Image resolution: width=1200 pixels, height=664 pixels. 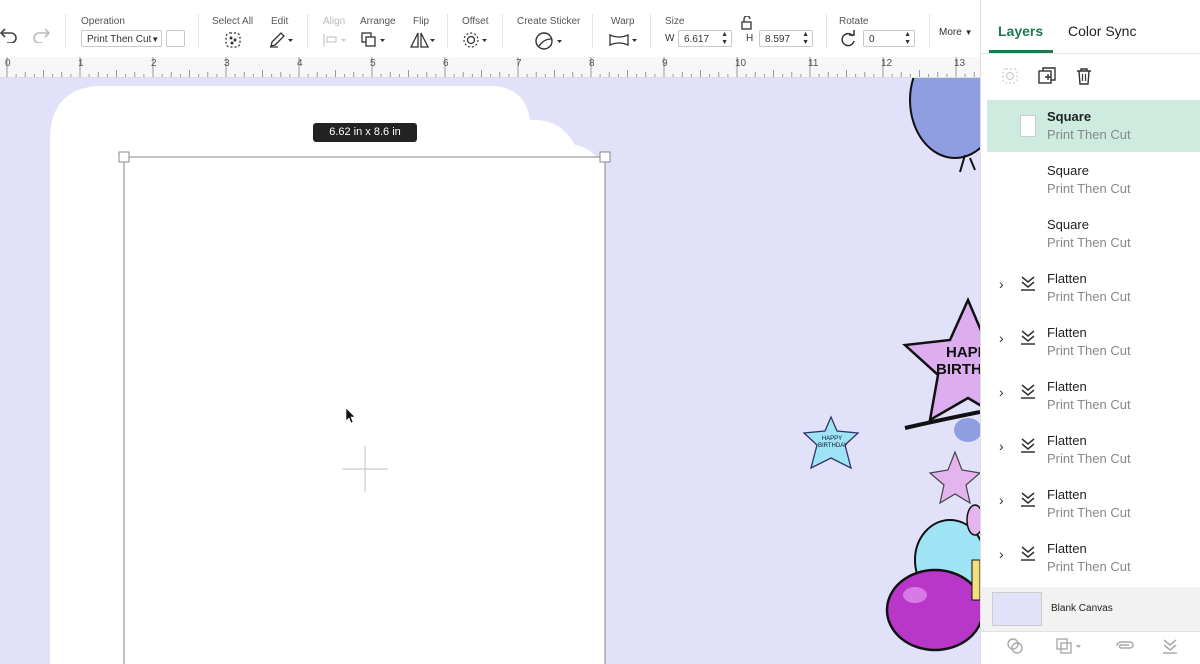 What do you see at coordinates (697, 39) in the screenshot?
I see `width-value: 6.617` at bounding box center [697, 39].